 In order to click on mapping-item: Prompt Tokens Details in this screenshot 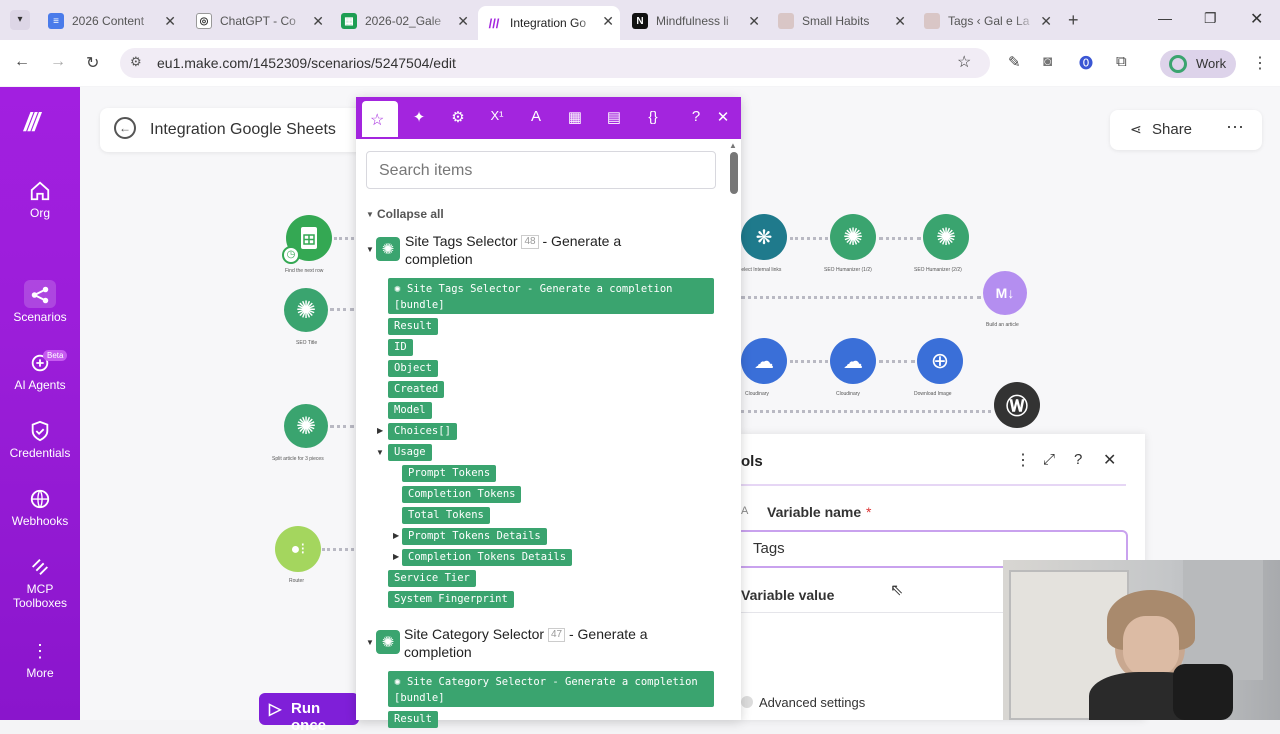, I will do `click(474, 536)`.